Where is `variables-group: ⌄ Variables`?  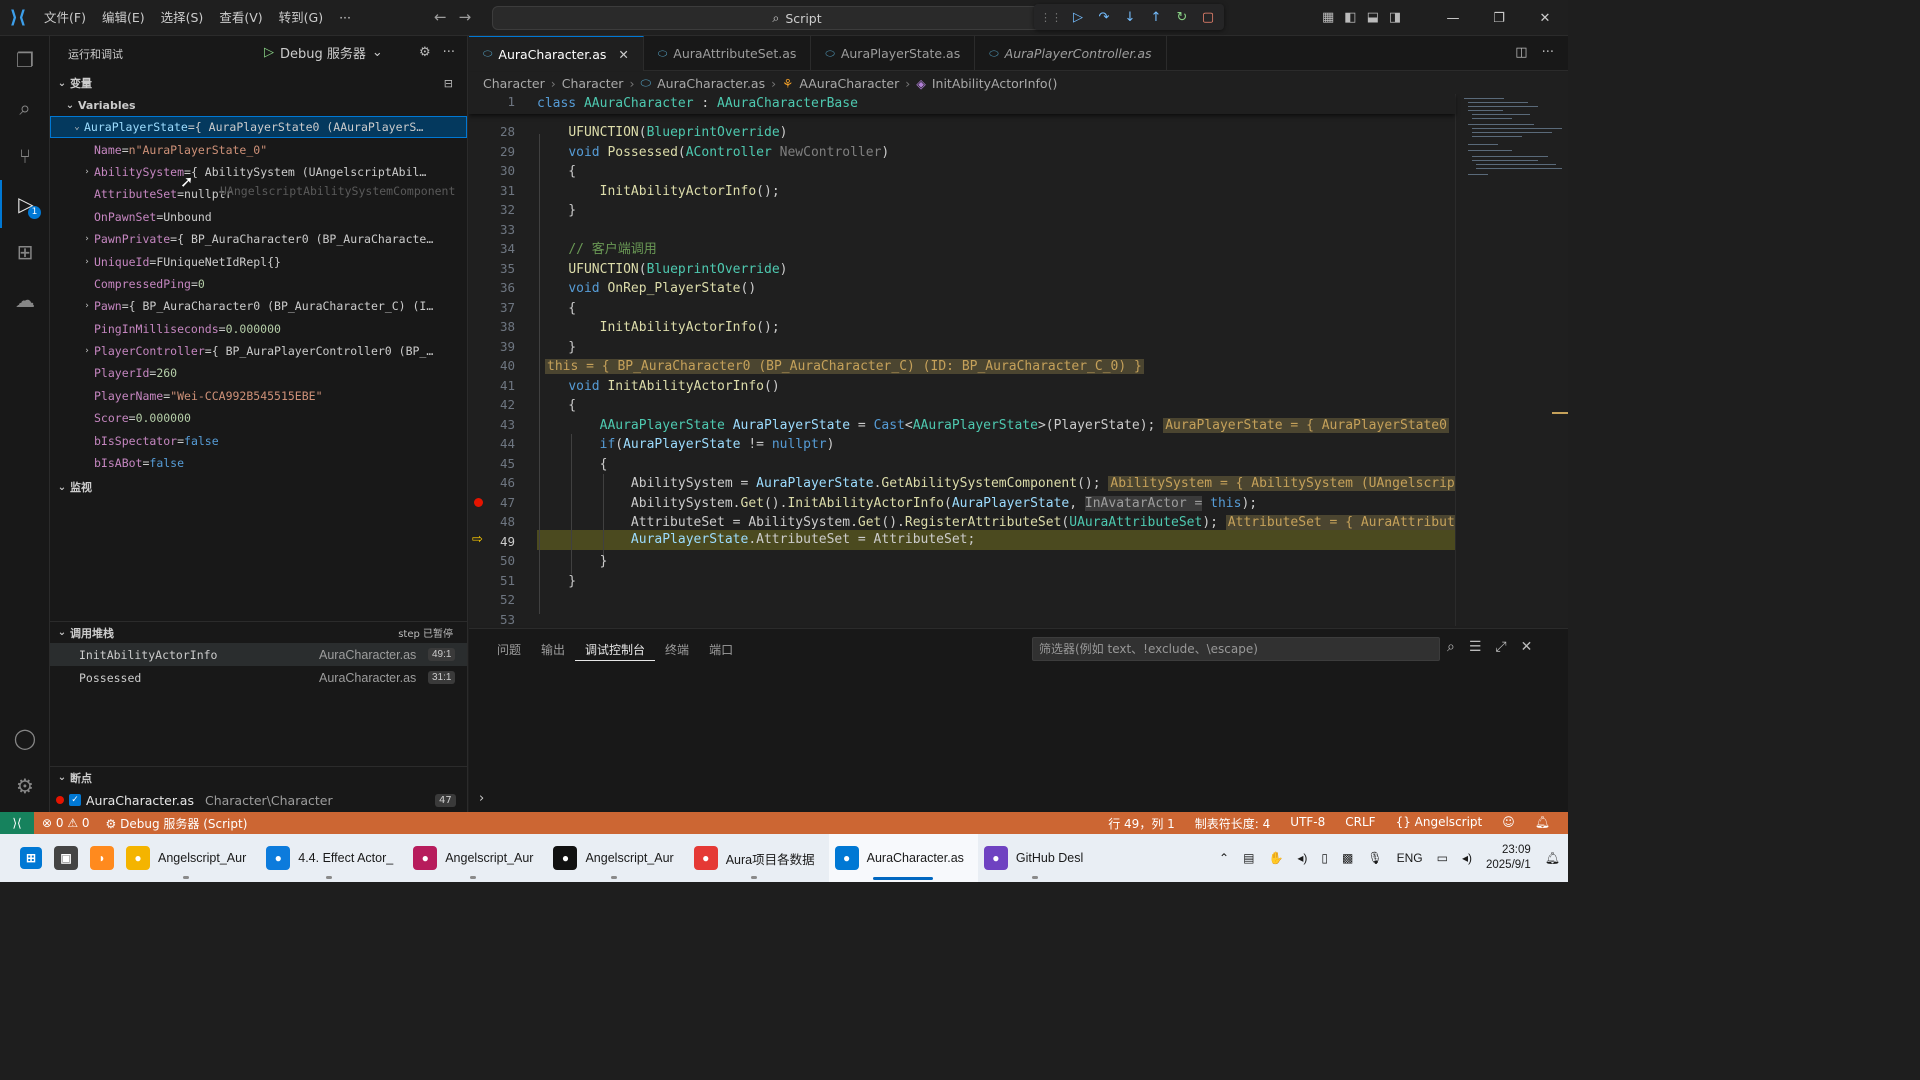
variables-group: ⌄ Variables is located at coordinates (258, 105).